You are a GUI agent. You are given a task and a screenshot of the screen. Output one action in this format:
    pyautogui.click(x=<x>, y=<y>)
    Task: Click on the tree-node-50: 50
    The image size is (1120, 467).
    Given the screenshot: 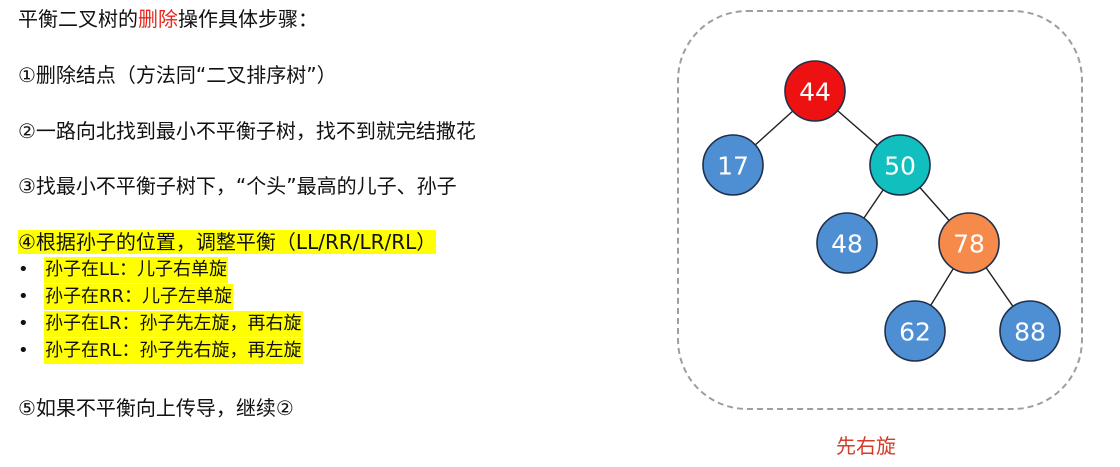 What is the action you would take?
    pyautogui.click(x=900, y=165)
    